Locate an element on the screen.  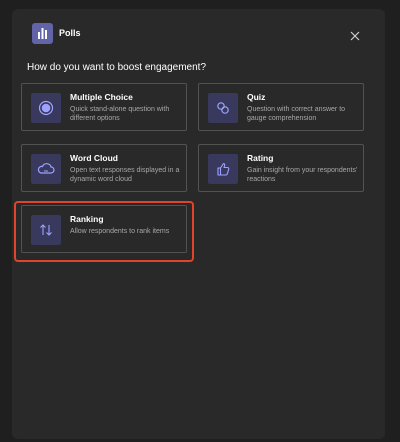
cloud-icon is located at coordinates (46, 169).